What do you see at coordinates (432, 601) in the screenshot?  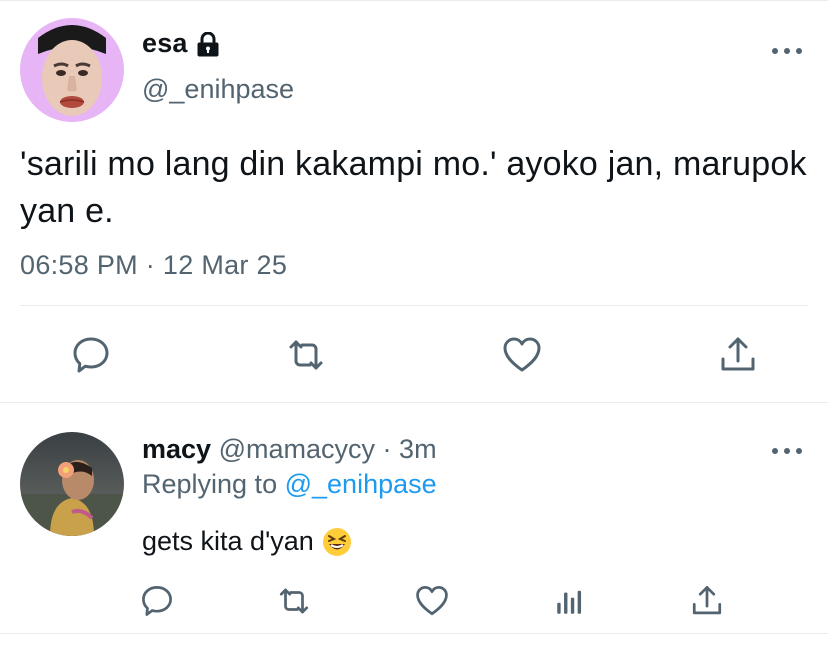 I see `reply-like-icon` at bounding box center [432, 601].